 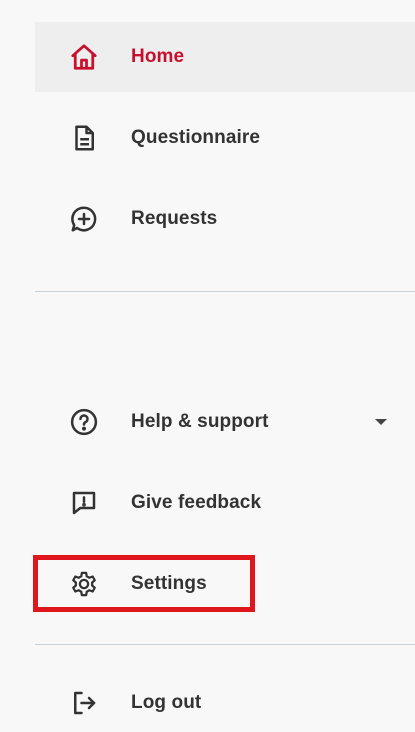 I want to click on home-icon, so click(x=84, y=57).